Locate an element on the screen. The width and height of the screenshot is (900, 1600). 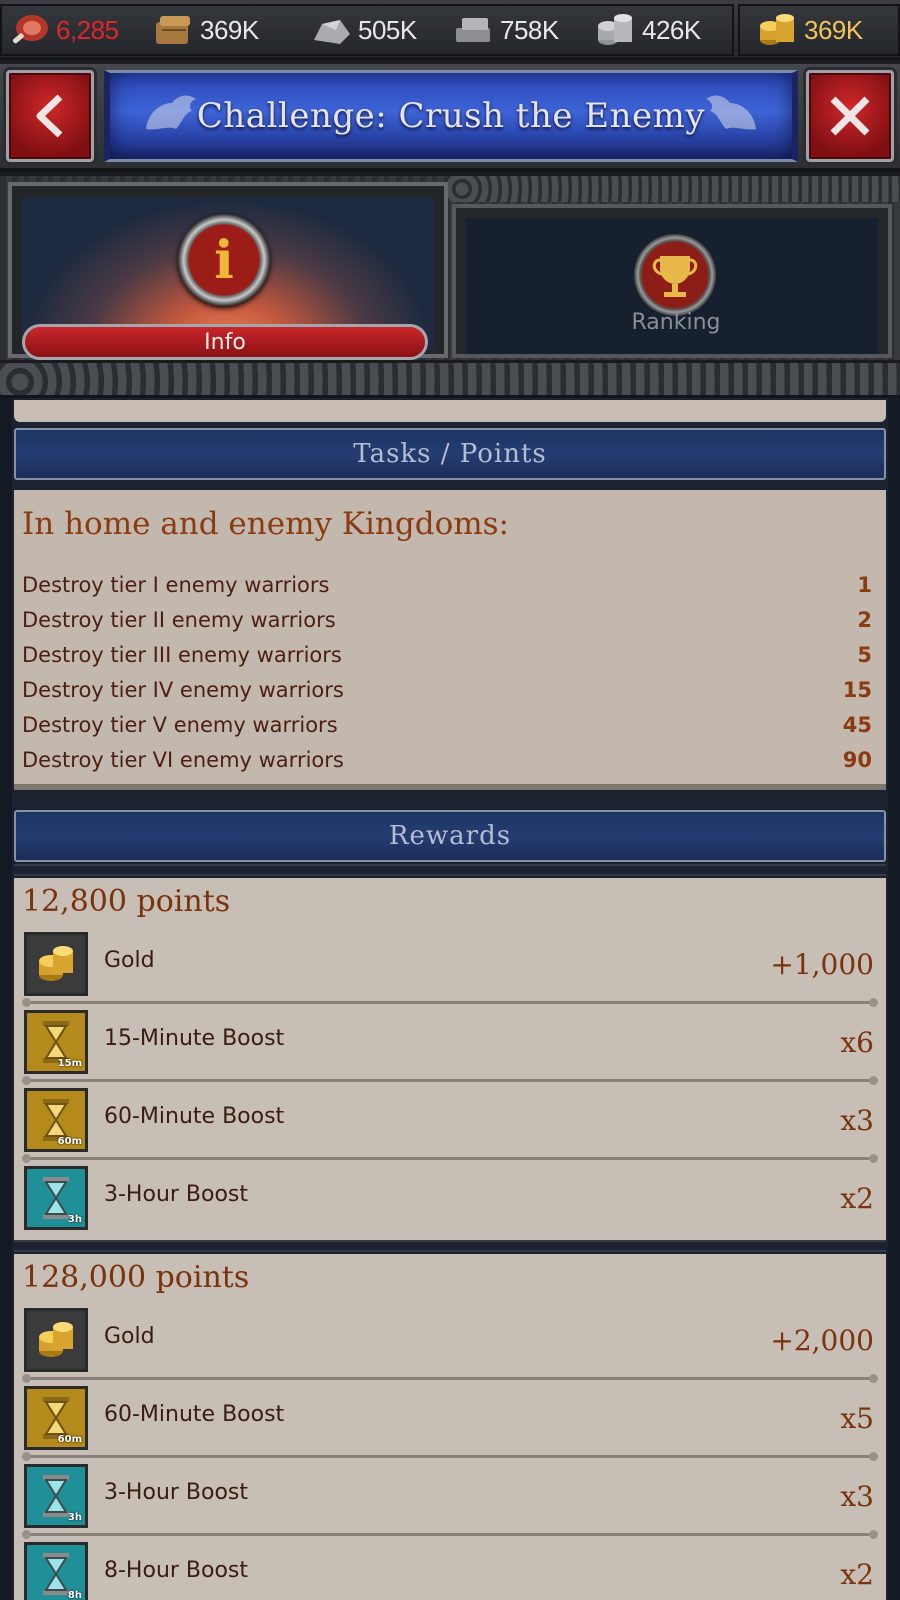
task-points: 2 is located at coordinates (864, 620).